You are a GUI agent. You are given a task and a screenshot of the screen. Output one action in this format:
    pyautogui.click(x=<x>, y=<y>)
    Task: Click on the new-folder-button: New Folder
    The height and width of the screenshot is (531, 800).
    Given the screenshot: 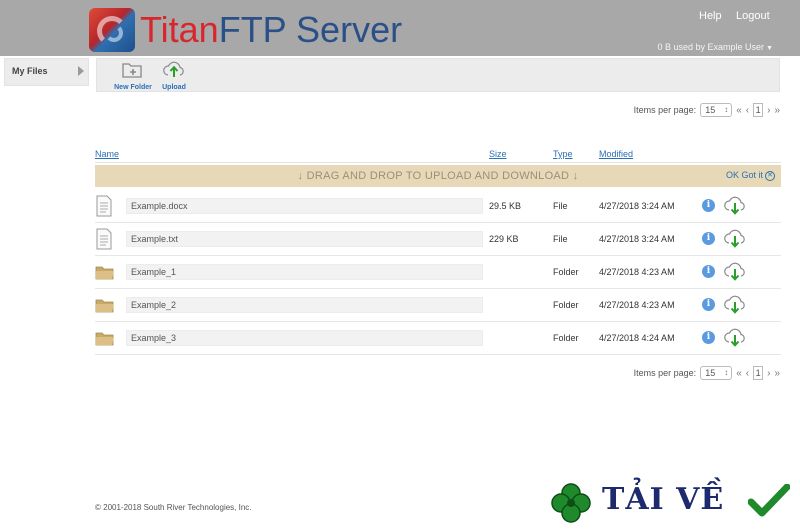 What is the action you would take?
    pyautogui.click(x=133, y=76)
    